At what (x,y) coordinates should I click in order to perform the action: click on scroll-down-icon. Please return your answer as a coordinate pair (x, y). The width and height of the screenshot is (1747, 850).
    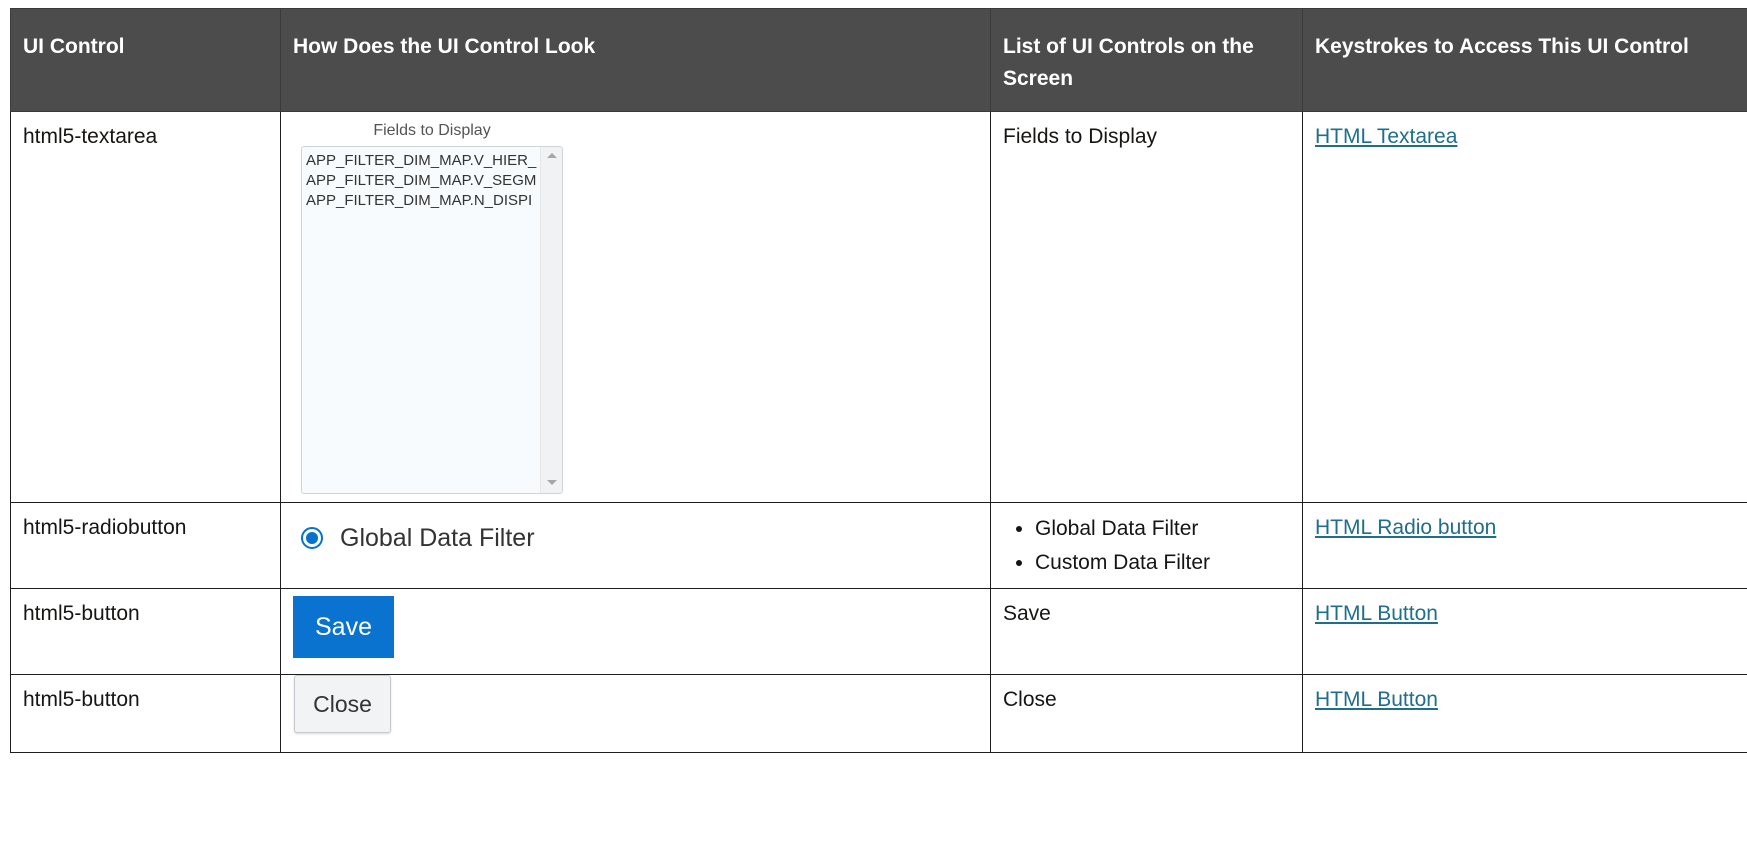
    Looking at the image, I should click on (552, 482).